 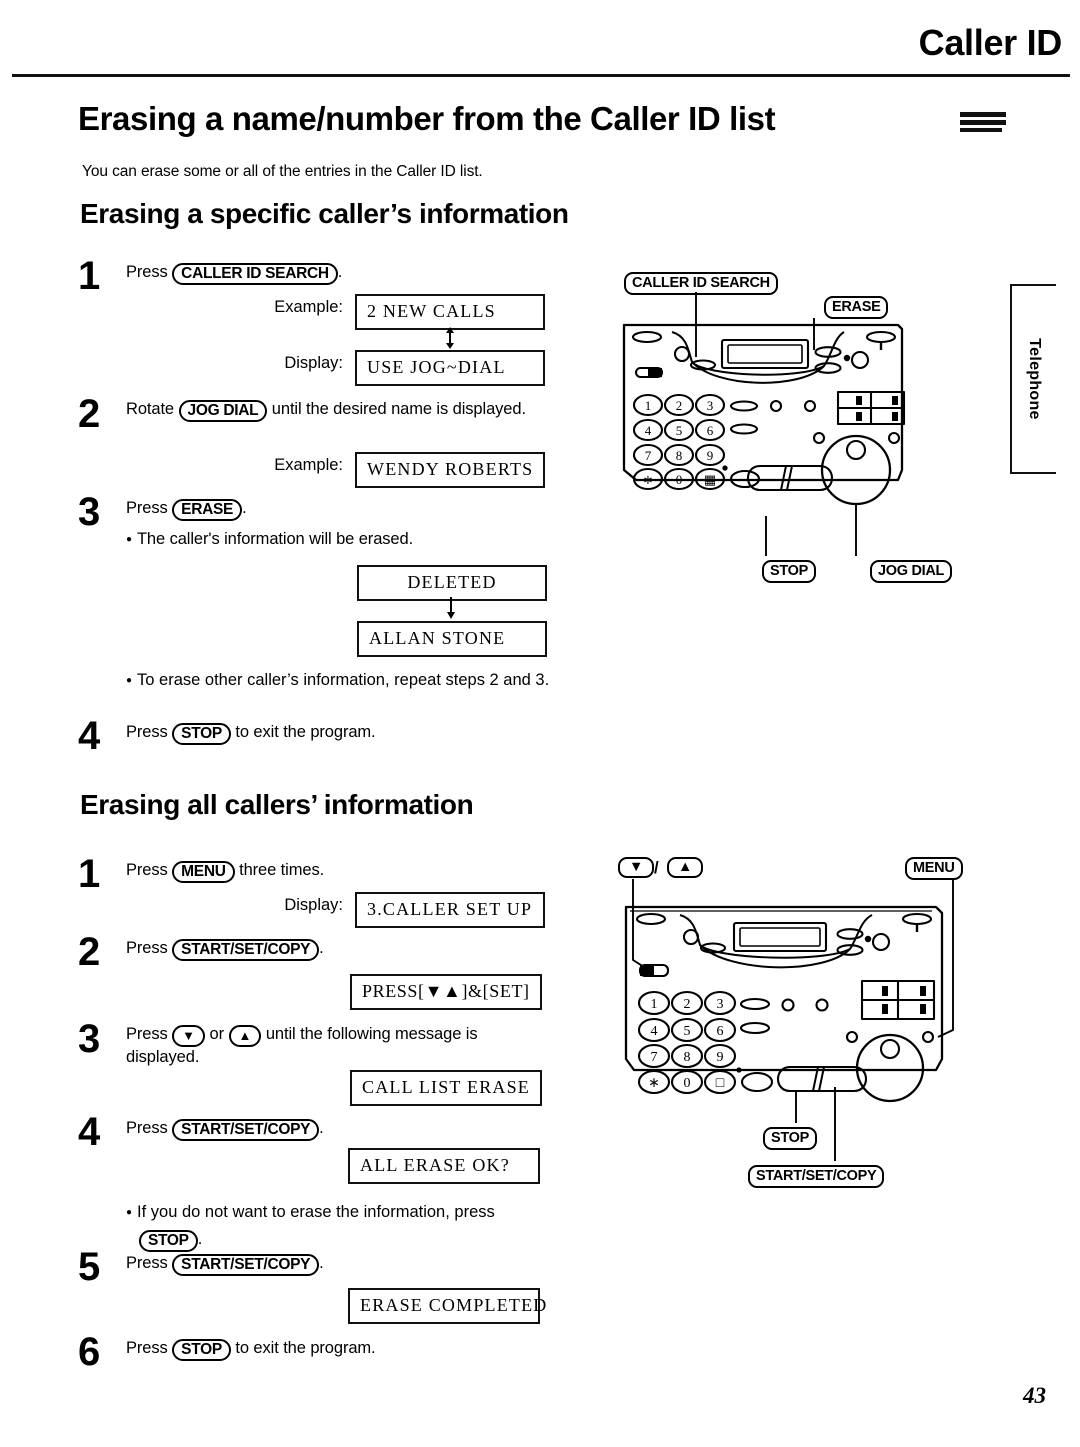 What do you see at coordinates (541, 75) in the screenshot?
I see `header-rule` at bounding box center [541, 75].